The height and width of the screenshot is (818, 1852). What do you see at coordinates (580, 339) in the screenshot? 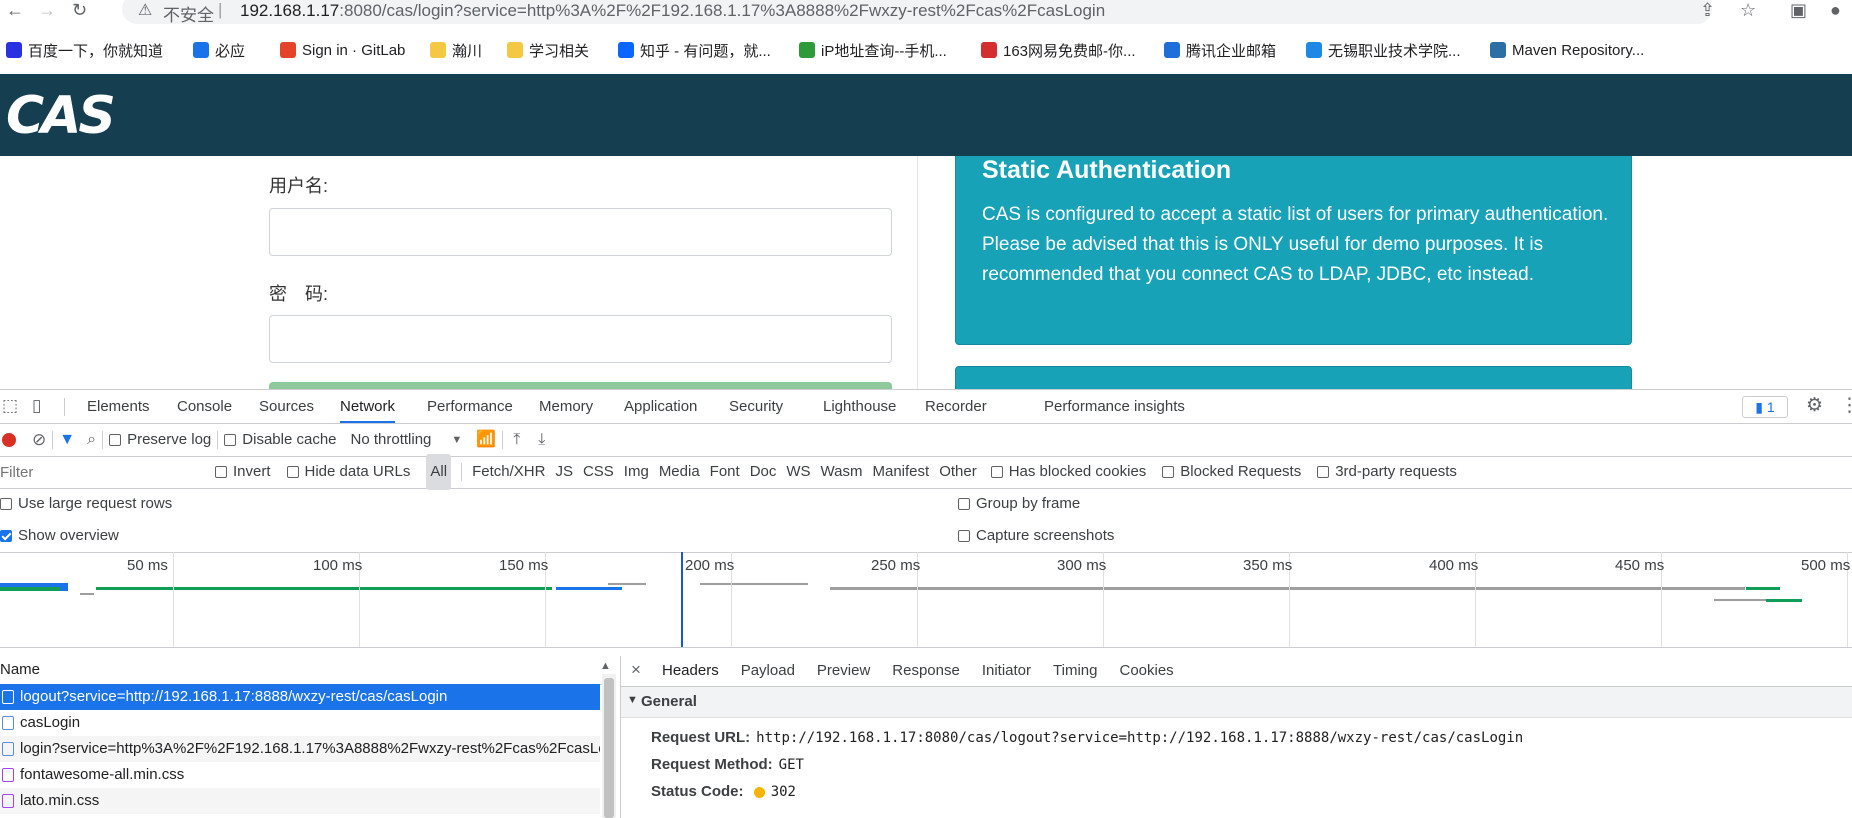
I see `password-input` at bounding box center [580, 339].